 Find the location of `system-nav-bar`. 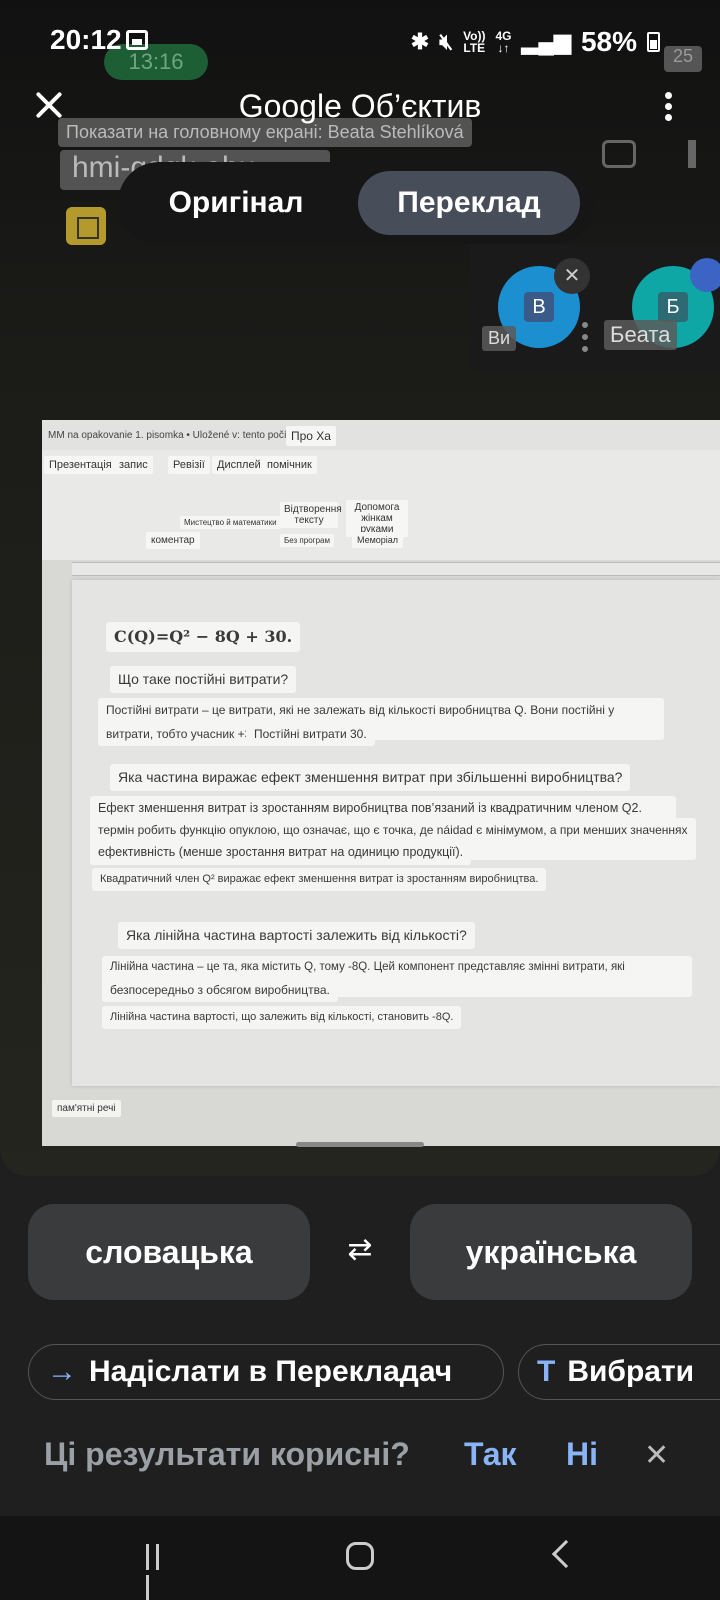

system-nav-bar is located at coordinates (360, 1558).